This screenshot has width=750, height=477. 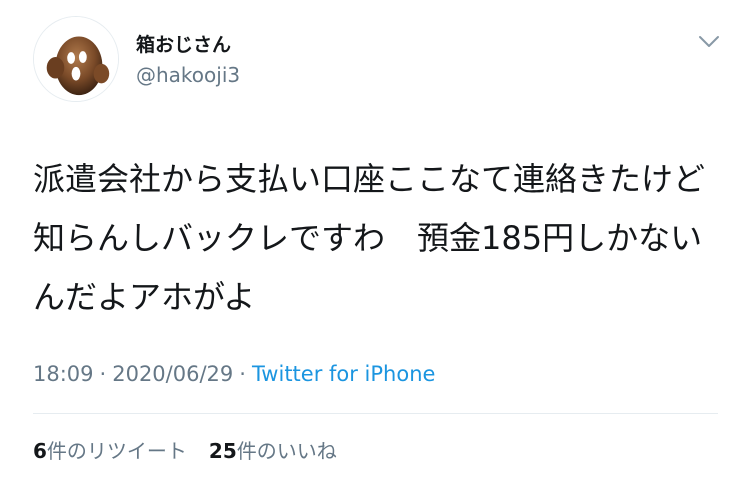 I want to click on likes-stat: 25件のいいね, so click(x=273, y=451).